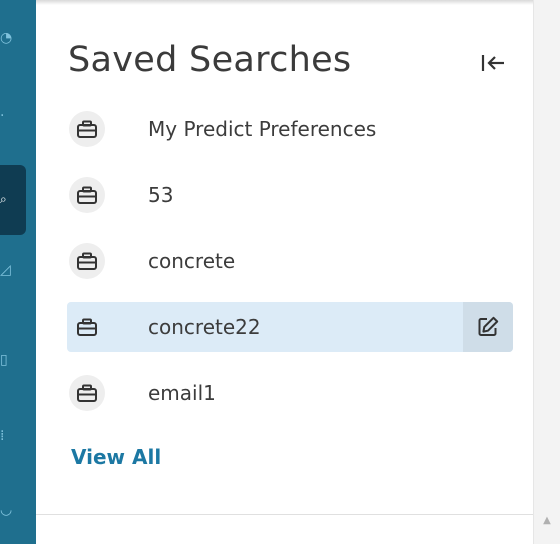 This screenshot has height=544, width=560. I want to click on nav-icon: ⁞, so click(5, 436).